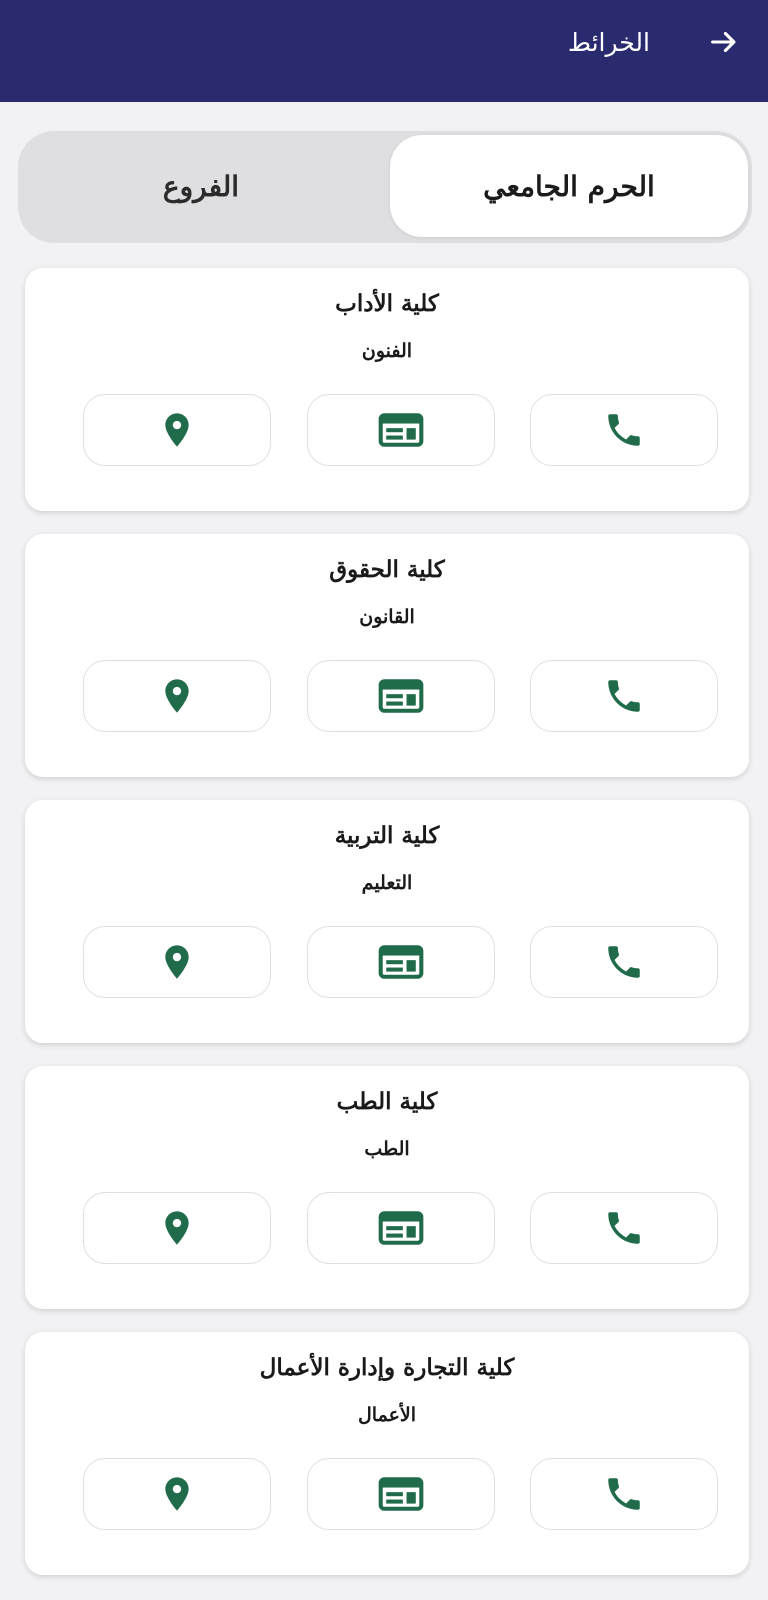 The image size is (768, 1600). What do you see at coordinates (387, 351) in the screenshot?
I see `college-subtitle: الفنون` at bounding box center [387, 351].